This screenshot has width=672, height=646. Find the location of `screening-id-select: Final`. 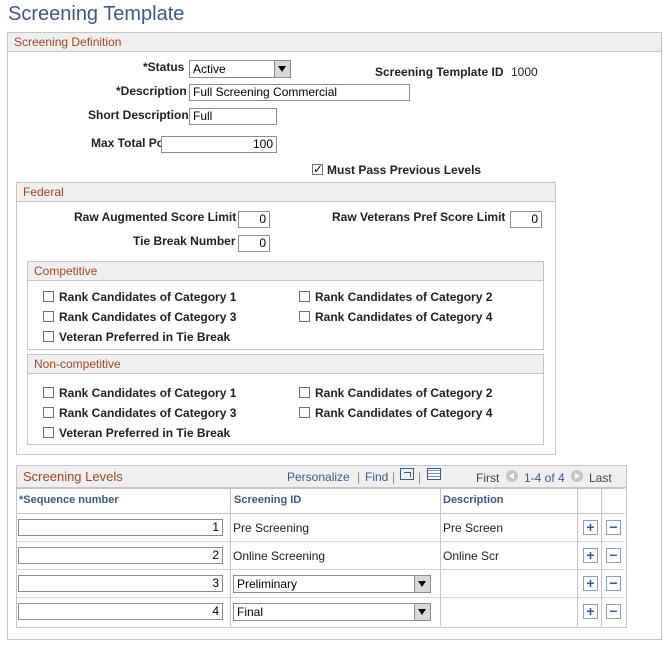

screening-id-select: Final is located at coordinates (332, 612).